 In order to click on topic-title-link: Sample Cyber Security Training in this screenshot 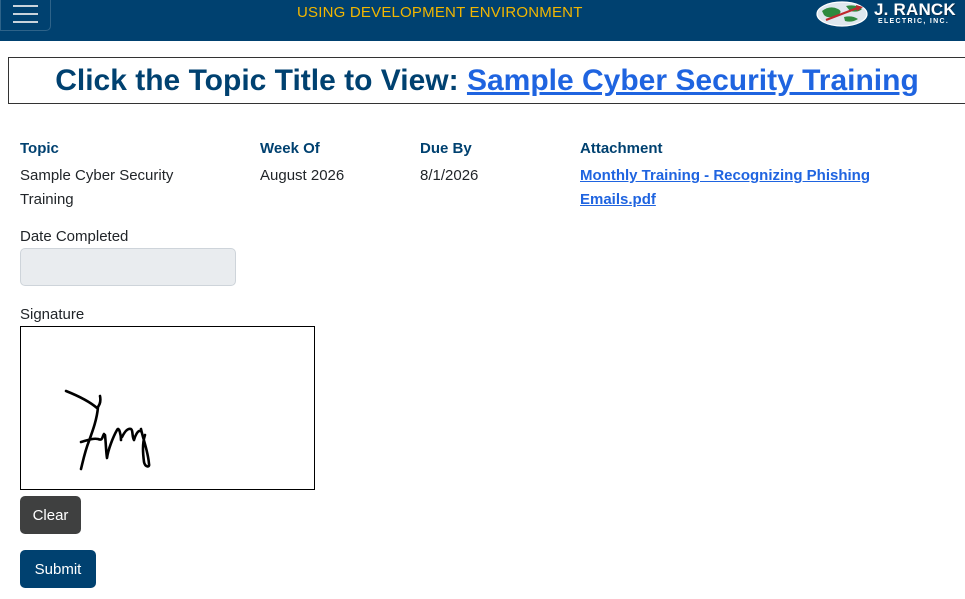, I will do `click(693, 80)`.